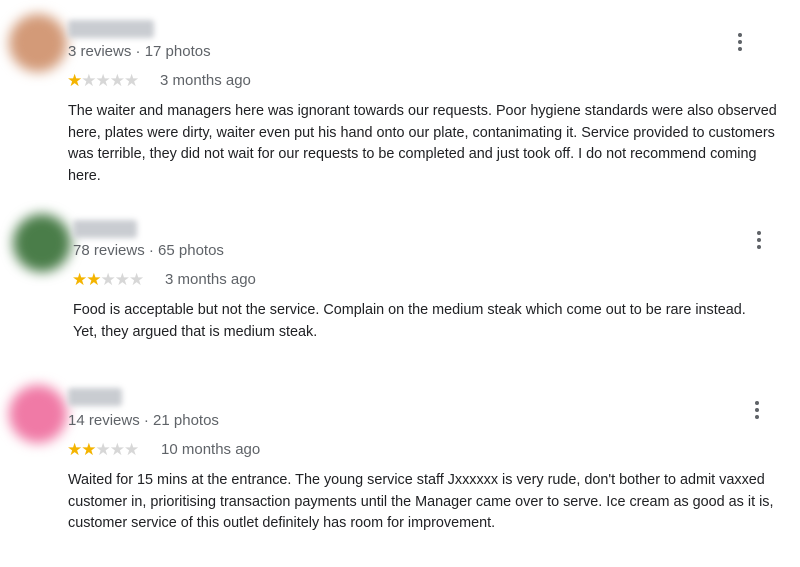 The width and height of the screenshot is (800, 567). What do you see at coordinates (211, 449) in the screenshot?
I see `review-time: 10 months ago` at bounding box center [211, 449].